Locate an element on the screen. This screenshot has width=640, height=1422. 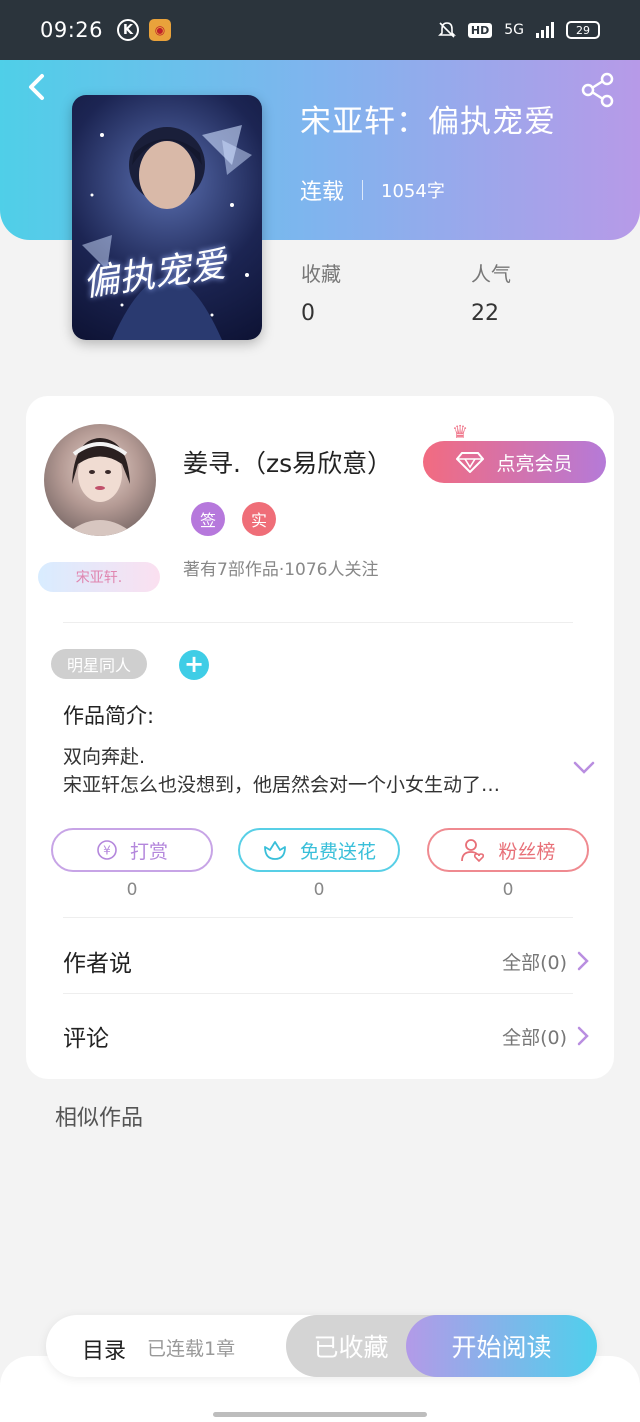
serial-status: 连载 is located at coordinates (322, 192).